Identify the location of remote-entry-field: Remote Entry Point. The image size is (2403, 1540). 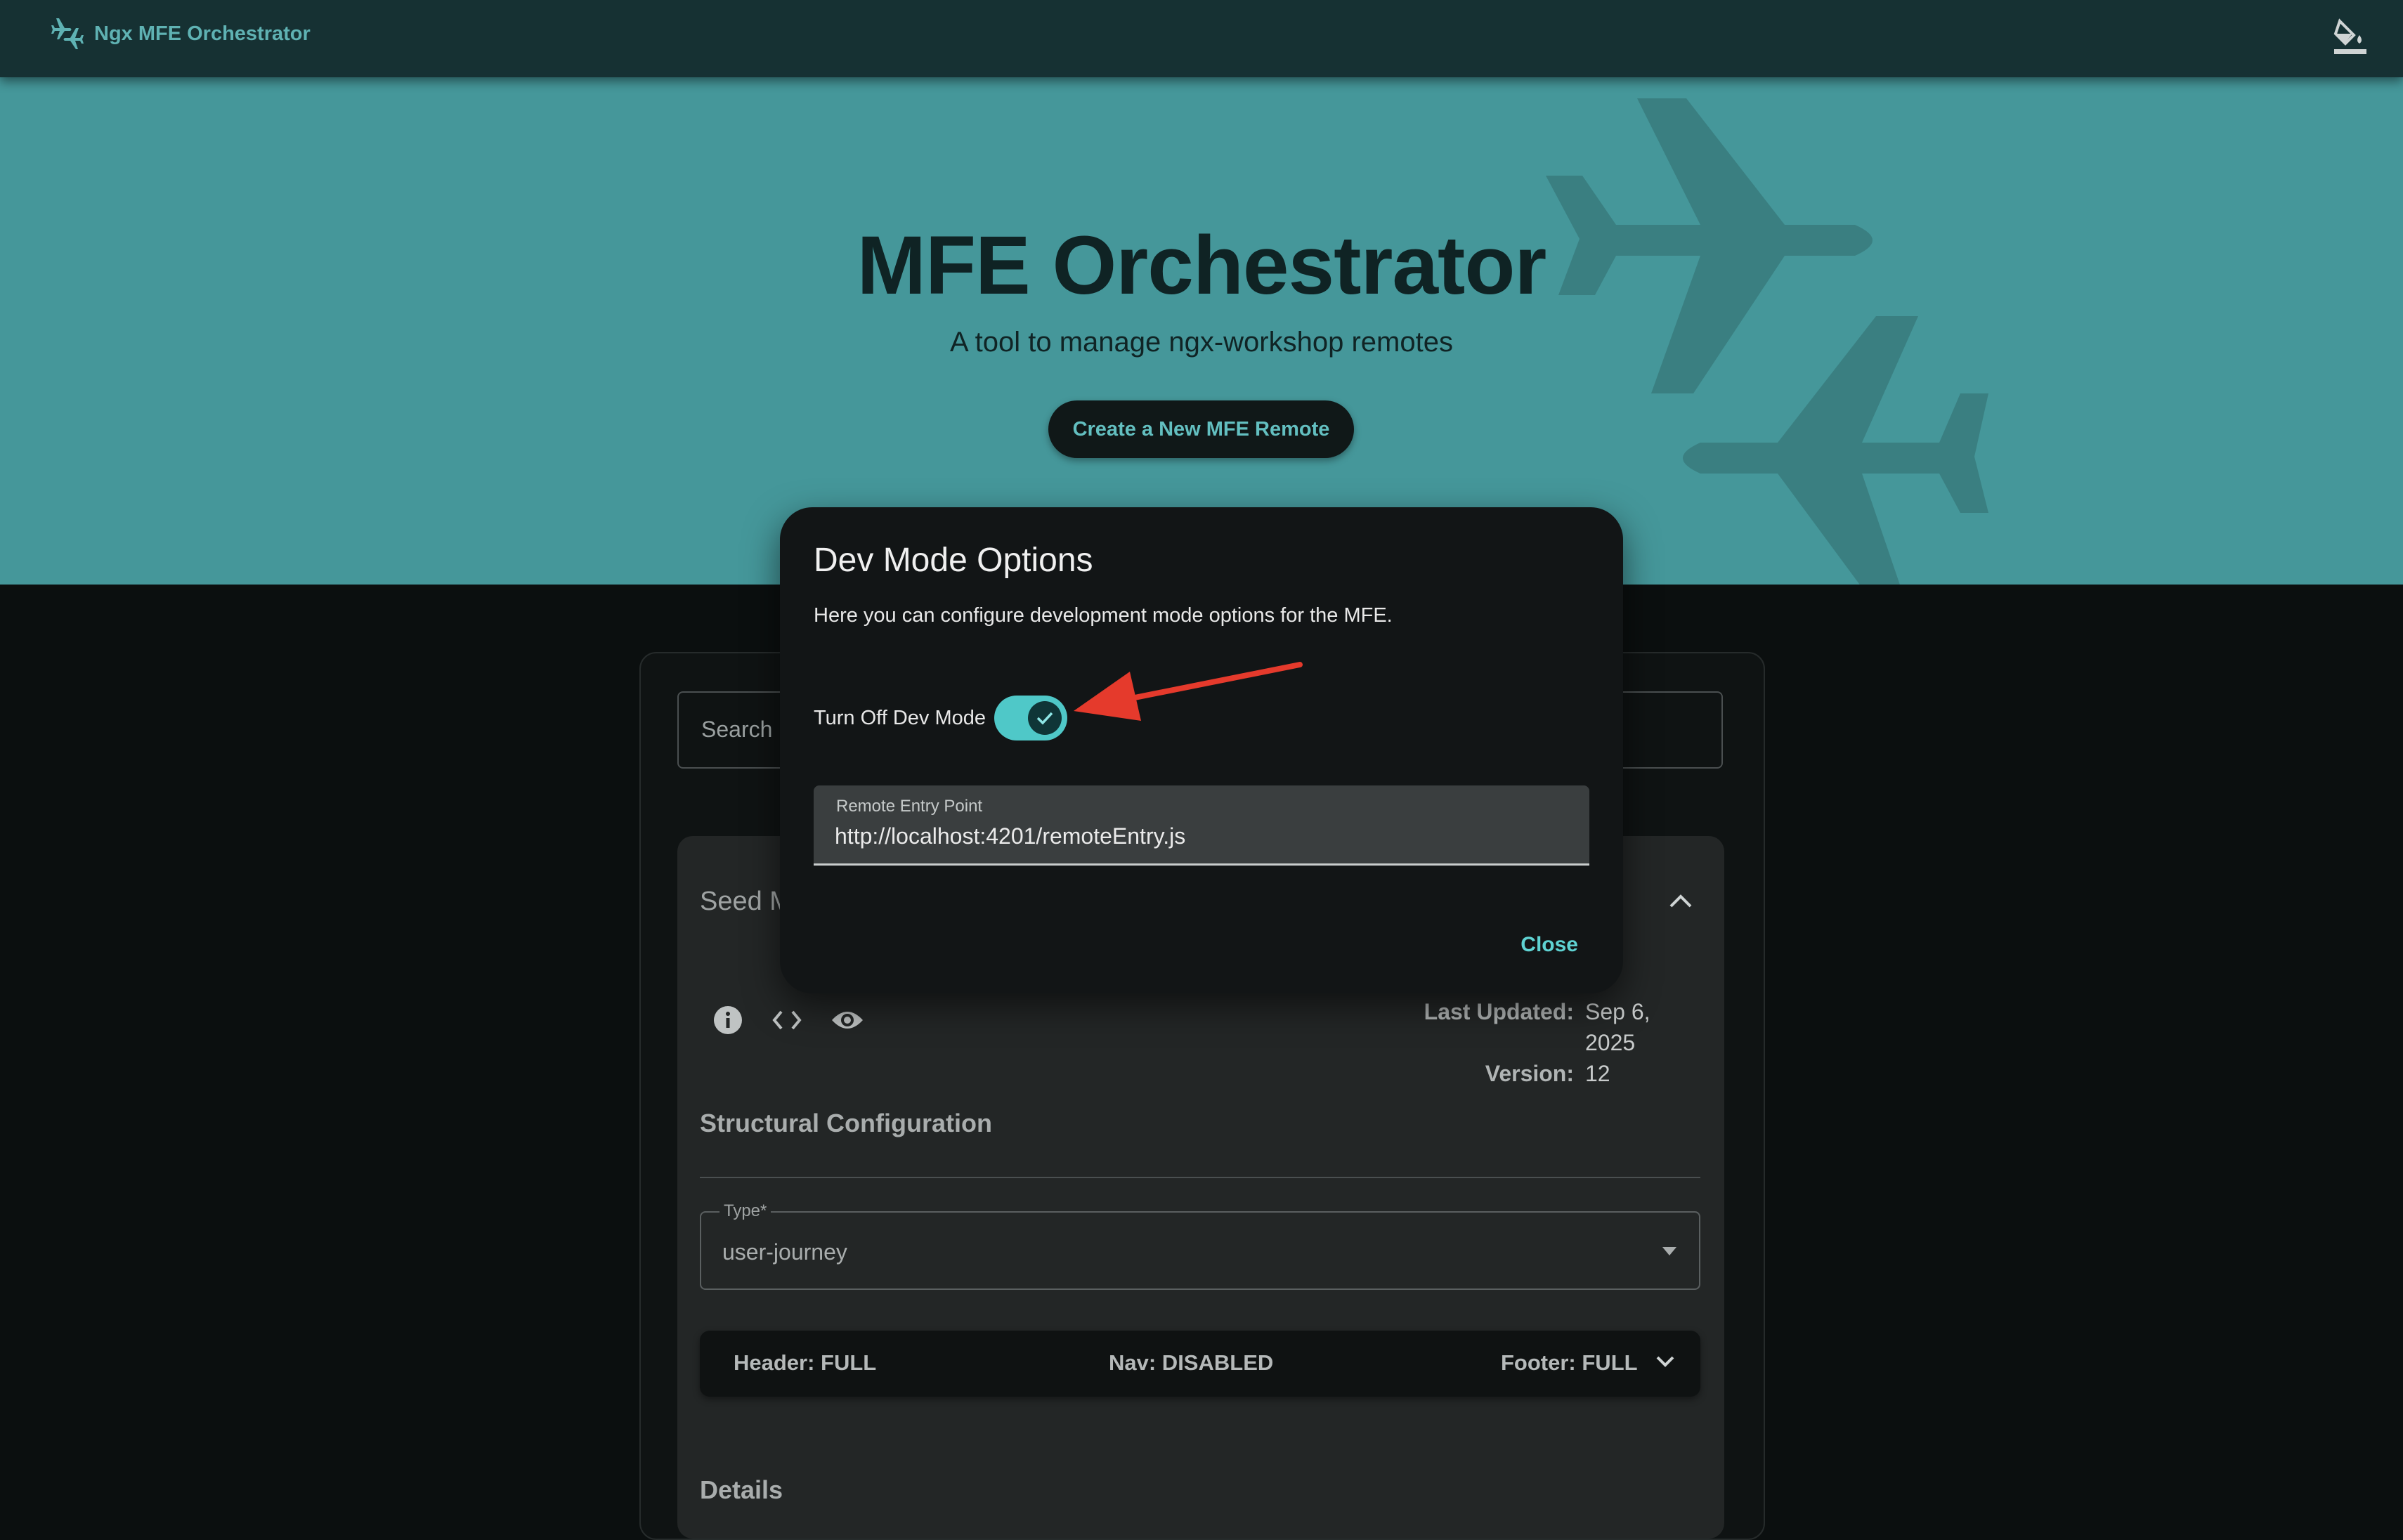
(1201, 826).